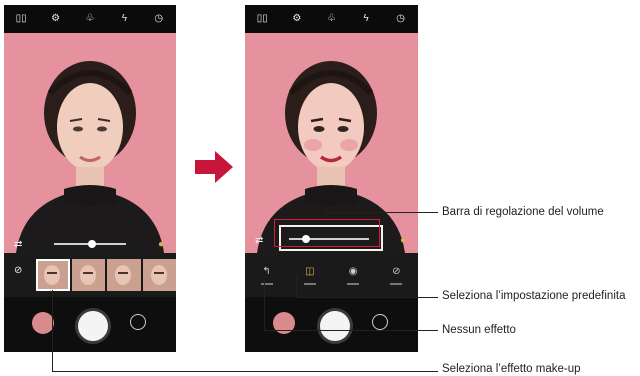 This screenshot has height=376, width=640. I want to click on callout-no-effect: Nessun effetto, so click(479, 330).